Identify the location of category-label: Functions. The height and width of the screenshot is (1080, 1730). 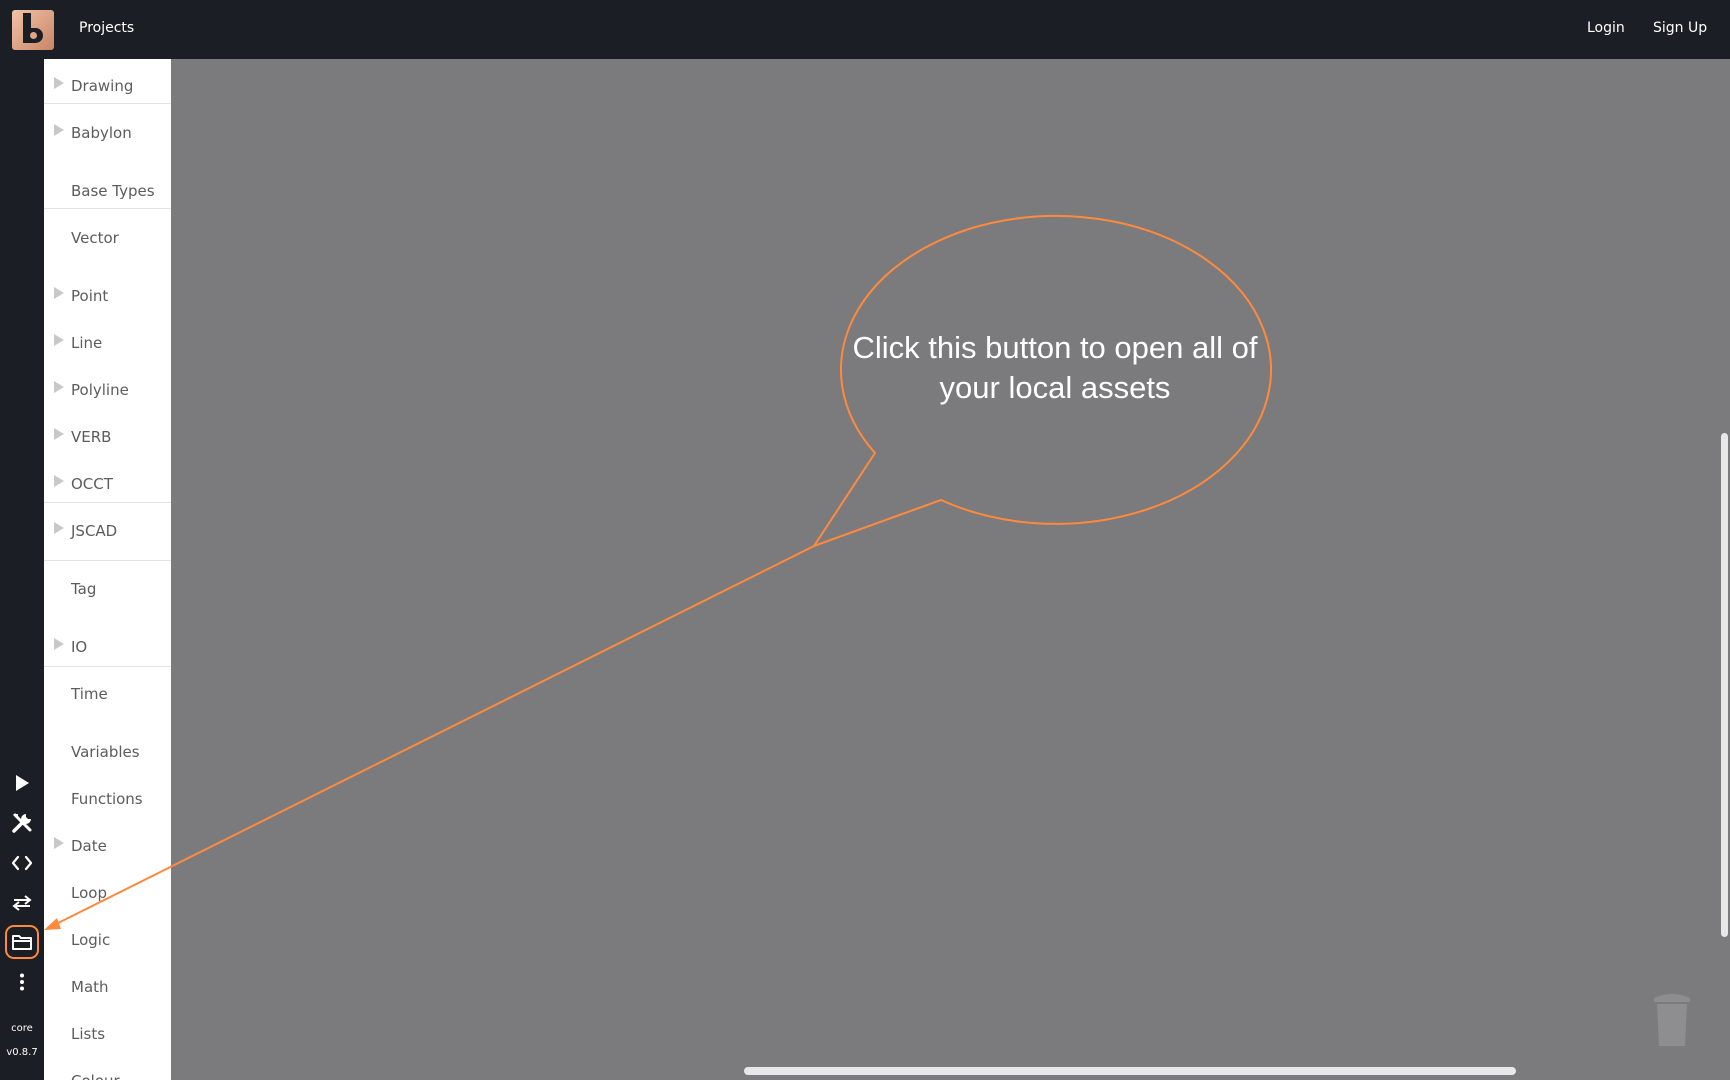
(107, 799).